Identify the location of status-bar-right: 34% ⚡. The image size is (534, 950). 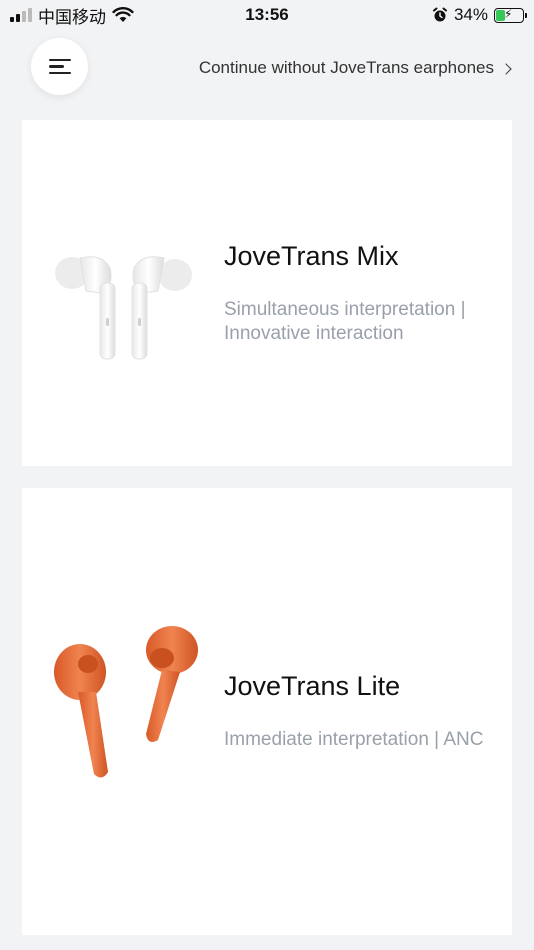
(479, 15).